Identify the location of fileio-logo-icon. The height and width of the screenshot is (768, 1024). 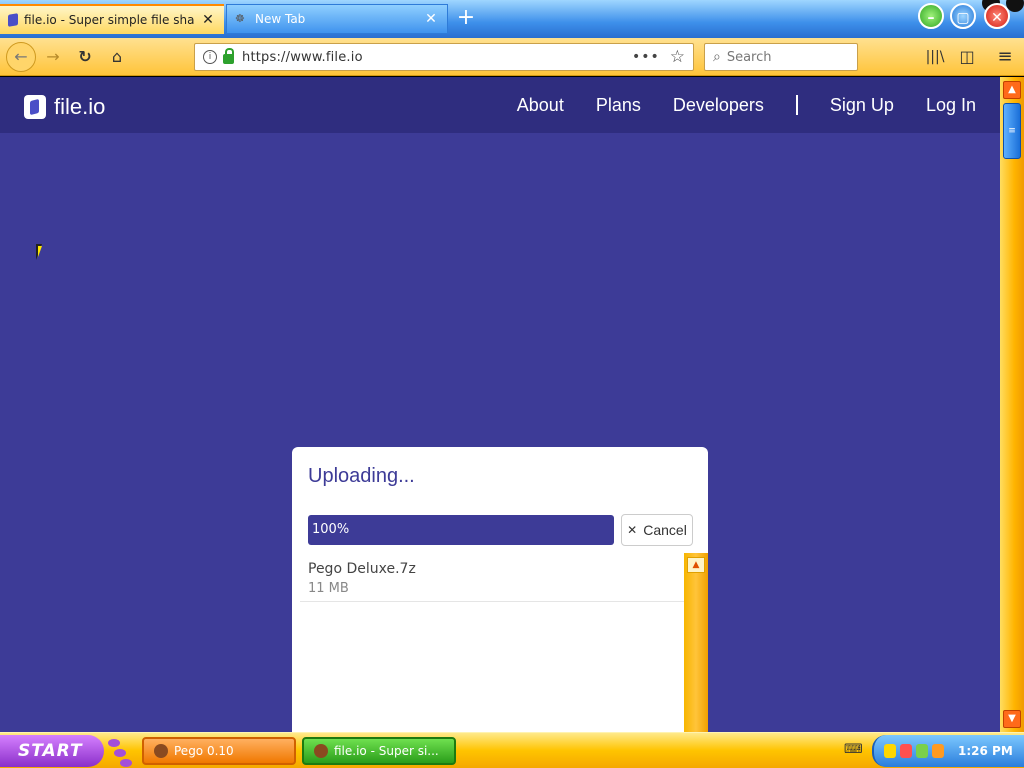
(35, 107).